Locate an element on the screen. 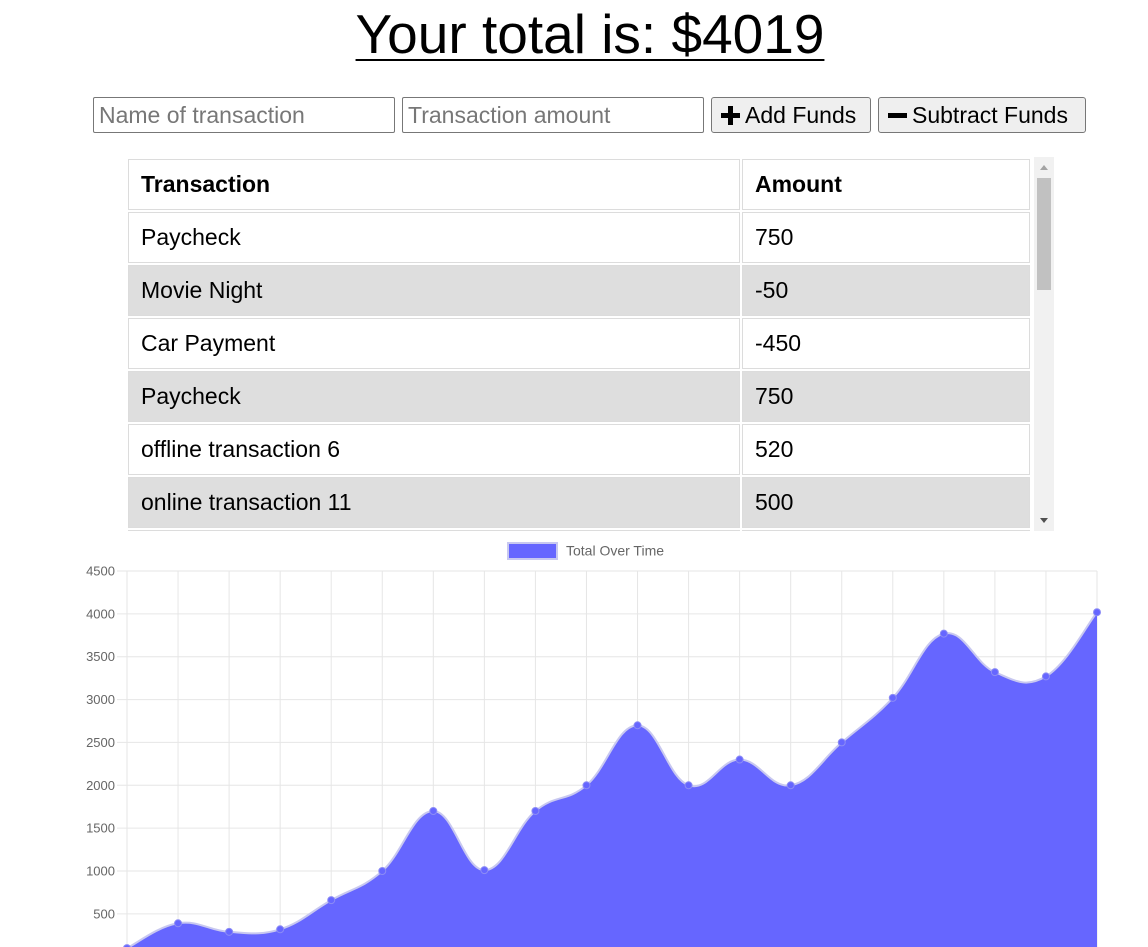 The height and width of the screenshot is (947, 1148). y-tick-label: 3000 is located at coordinates (100, 699).